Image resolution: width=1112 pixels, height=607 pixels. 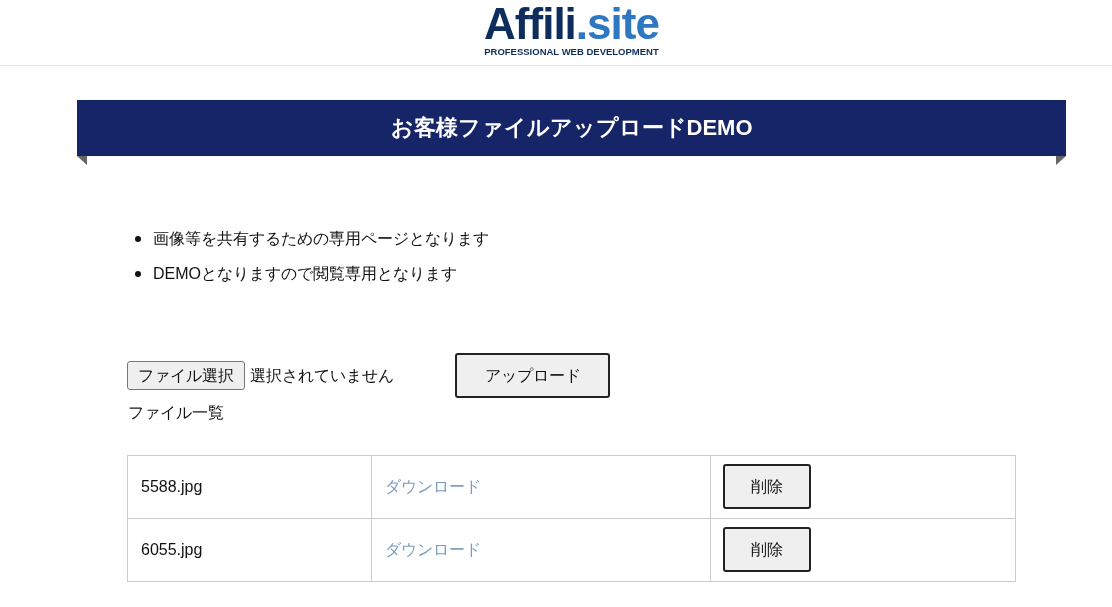 I want to click on note-text: DEMOとなりますので閲覧専用となります, so click(x=305, y=273).